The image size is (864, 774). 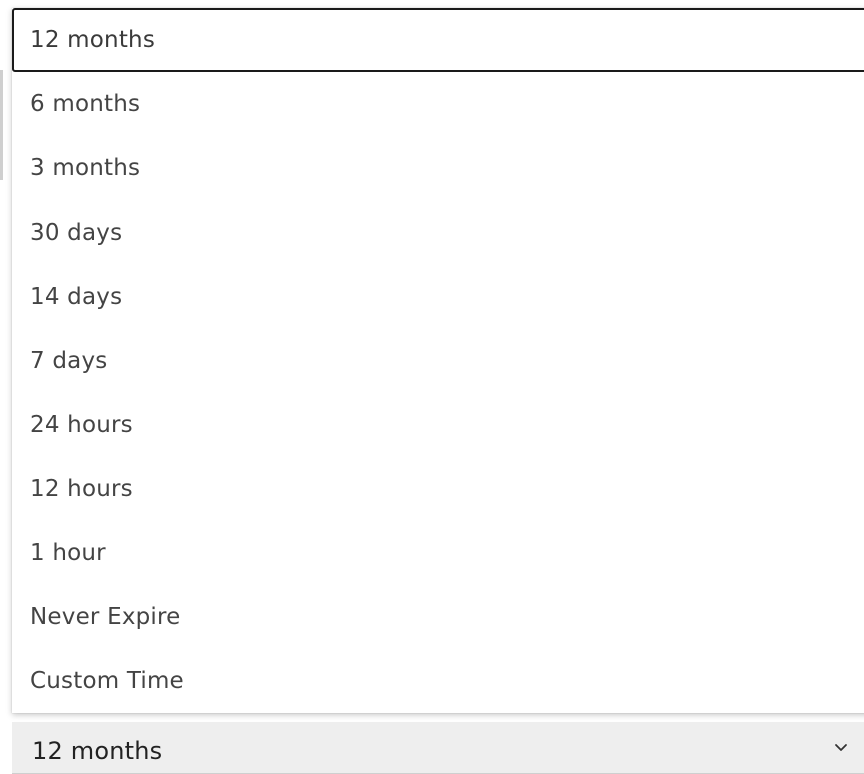 I want to click on option-12-months: 12 months, so click(x=438, y=40).